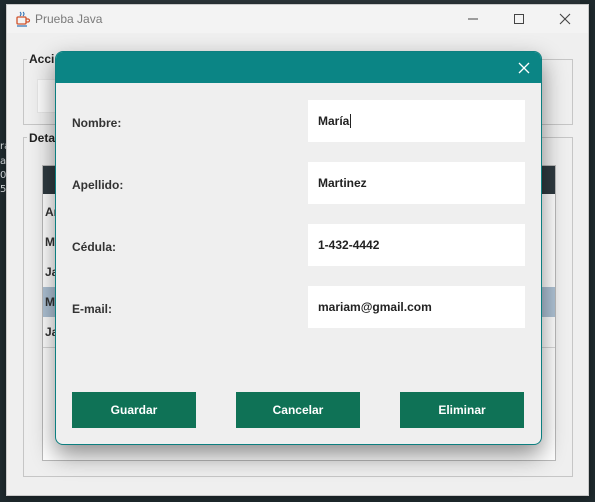 This screenshot has width=595, height=502. Describe the element at coordinates (416, 183) in the screenshot. I see `apellido-input` at that location.